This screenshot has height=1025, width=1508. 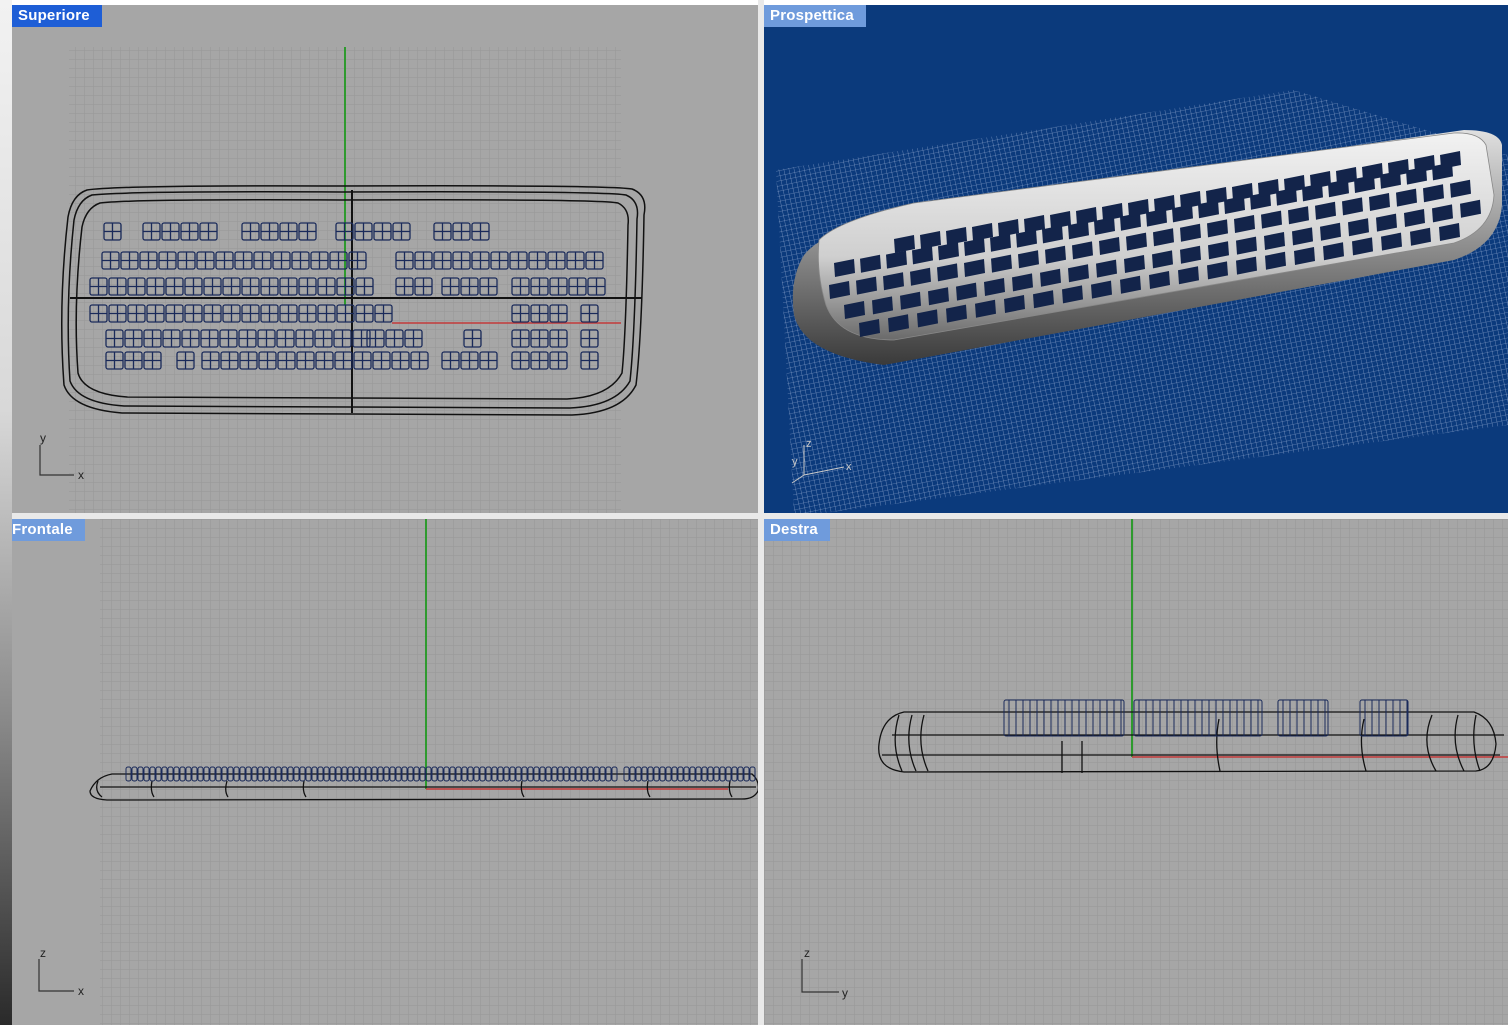 I want to click on viewport-splitter-horizontal, so click(x=760, y=516).